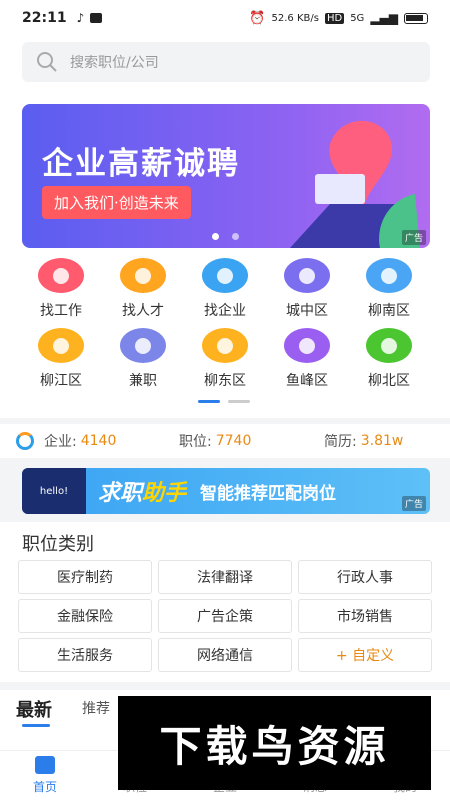 The width and height of the screenshot is (450, 800). What do you see at coordinates (384, 18) in the screenshot?
I see `signal-icon: ▂▄▆` at bounding box center [384, 18].